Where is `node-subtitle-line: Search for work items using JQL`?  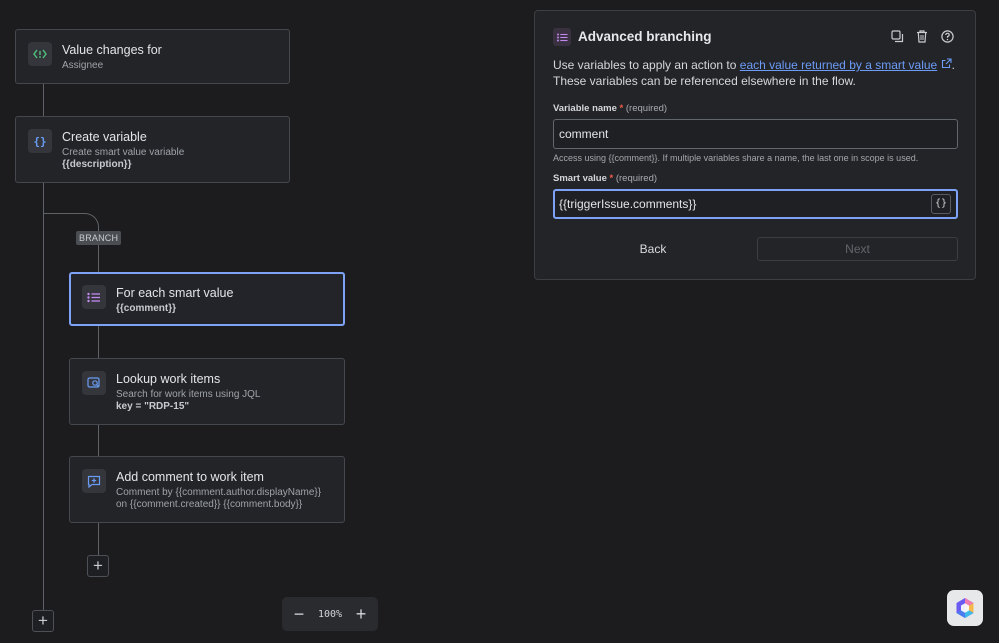 node-subtitle-line: Search for work items using JQL is located at coordinates (188, 394).